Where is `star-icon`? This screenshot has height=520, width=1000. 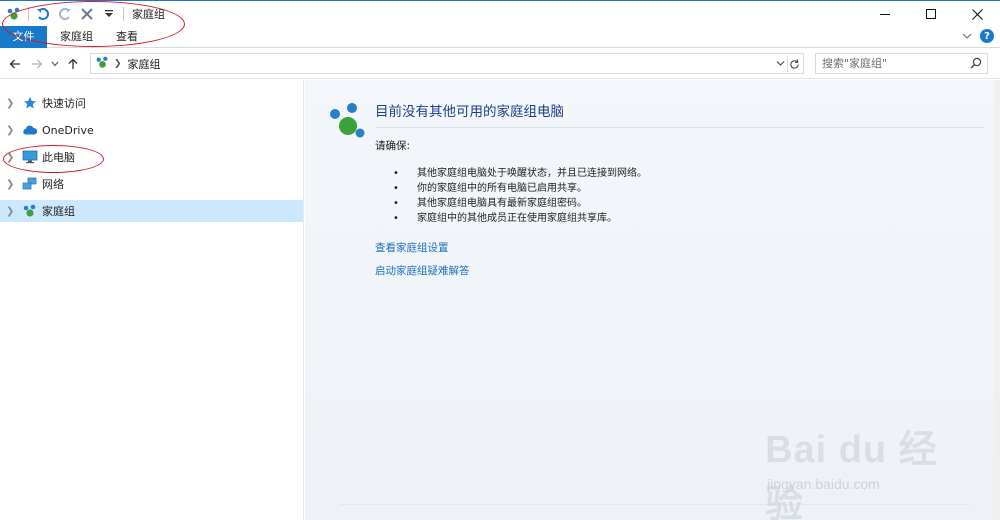
star-icon is located at coordinates (30, 103).